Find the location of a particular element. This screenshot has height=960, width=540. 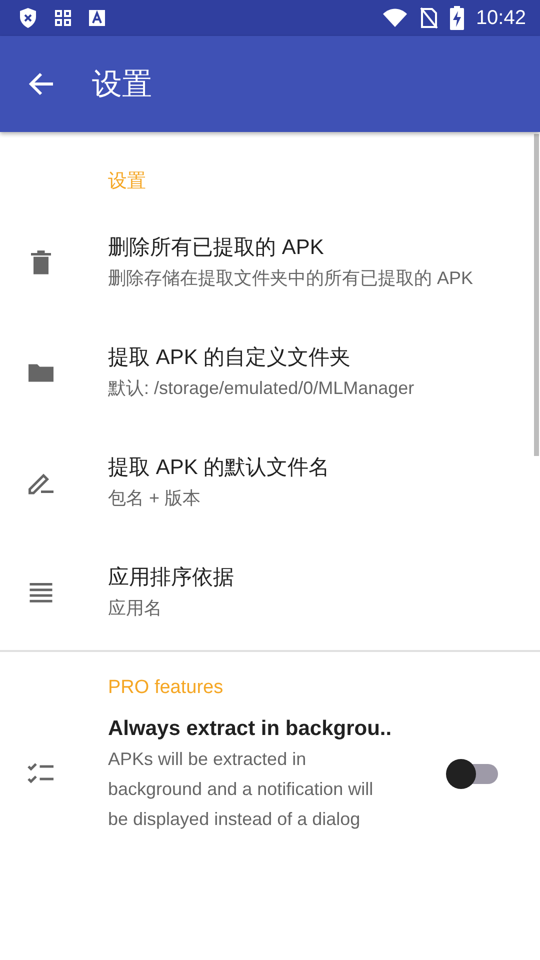

settings-item: 提取 APK 的自定义文件夹 默认: /storage/emulated/0/MLManager is located at coordinates (270, 373).